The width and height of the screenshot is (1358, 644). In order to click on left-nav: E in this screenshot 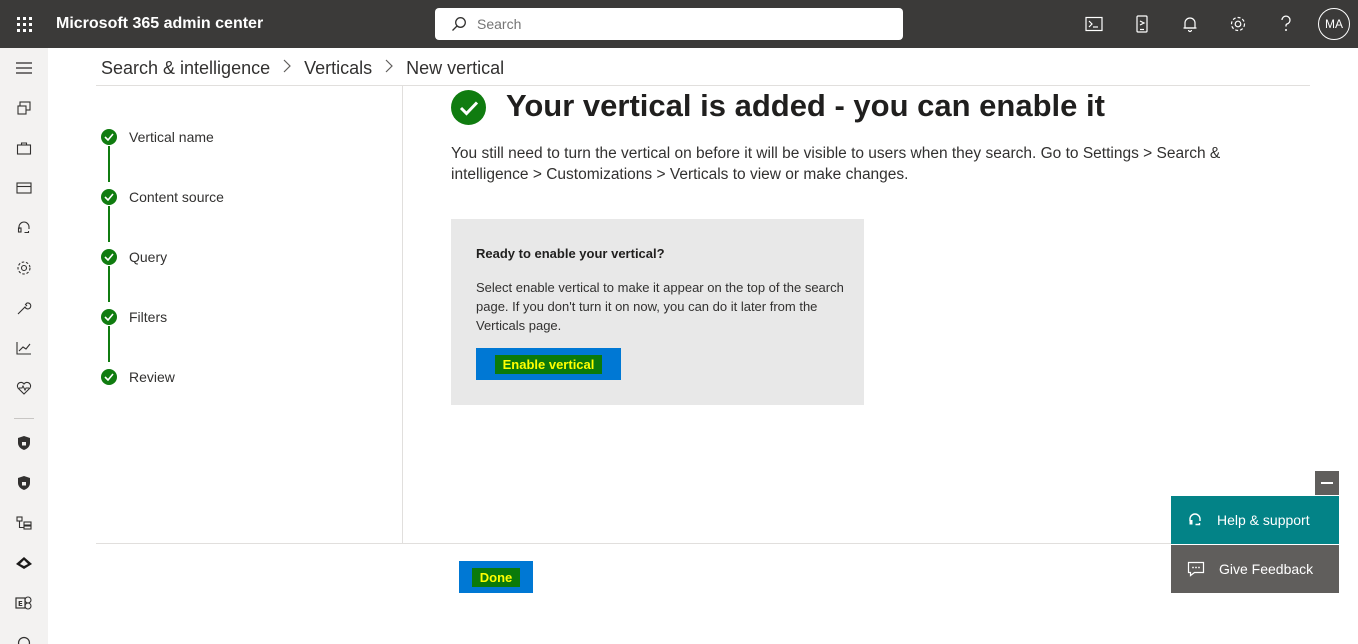, I will do `click(24, 346)`.